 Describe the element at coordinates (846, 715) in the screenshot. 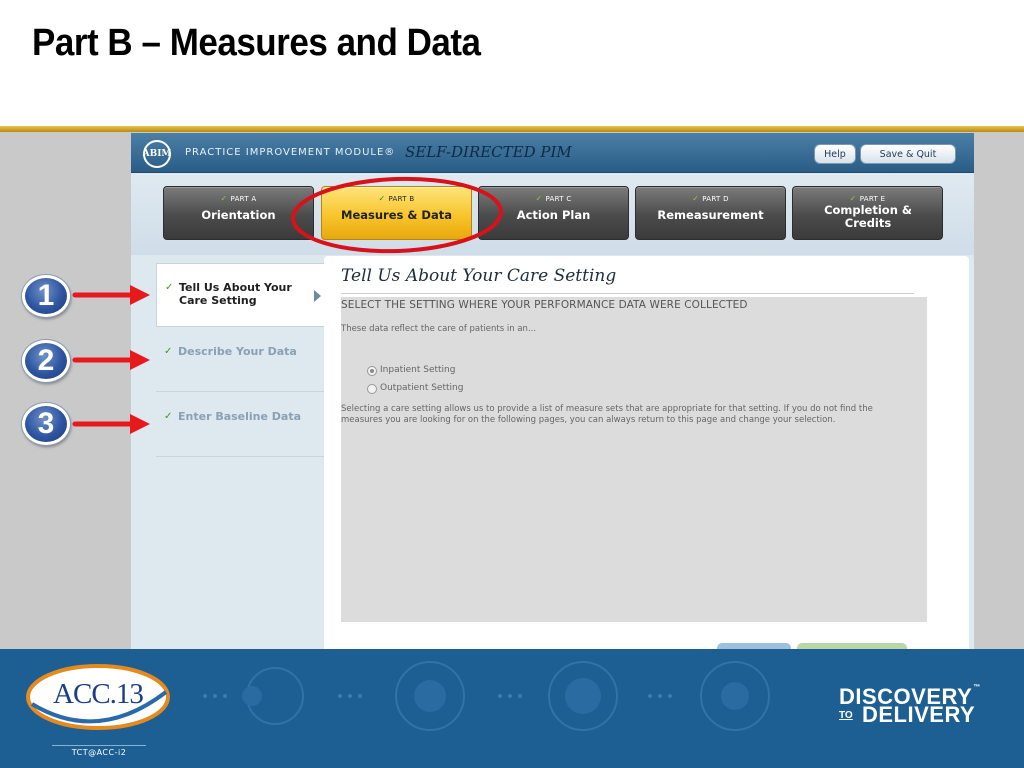

I see `brand-to: TO` at that location.